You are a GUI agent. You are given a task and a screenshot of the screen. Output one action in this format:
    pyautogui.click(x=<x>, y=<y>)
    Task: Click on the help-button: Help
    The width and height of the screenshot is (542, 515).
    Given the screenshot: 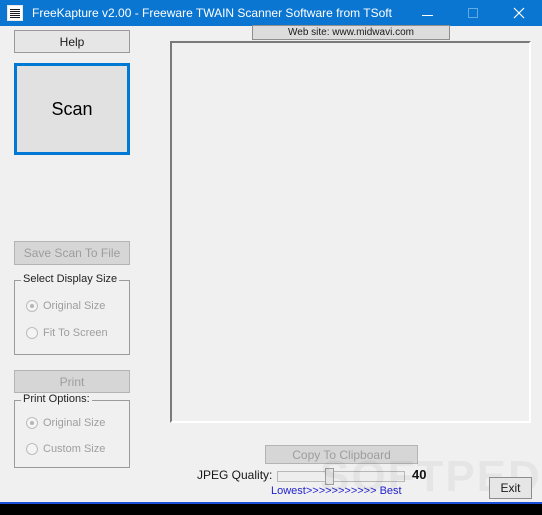 What is the action you would take?
    pyautogui.click(x=72, y=41)
    